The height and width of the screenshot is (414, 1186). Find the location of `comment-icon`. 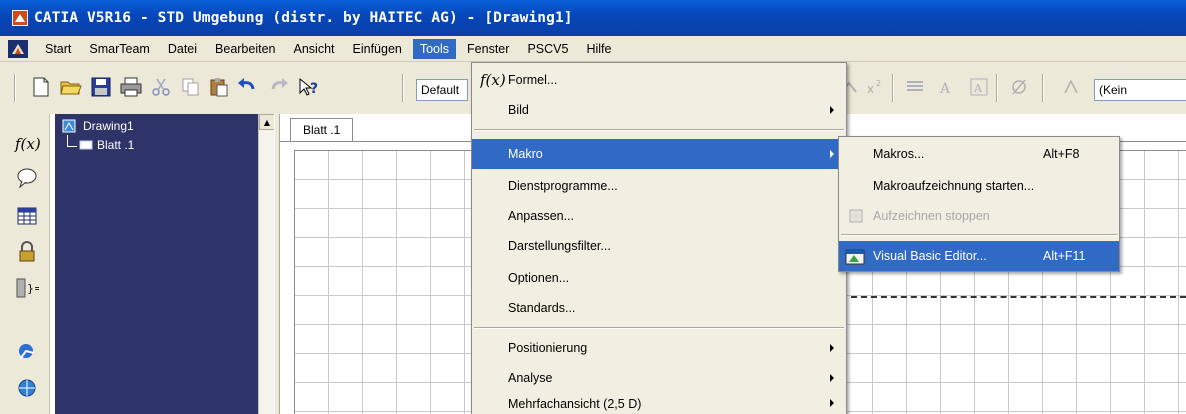

comment-icon is located at coordinates (27, 178).